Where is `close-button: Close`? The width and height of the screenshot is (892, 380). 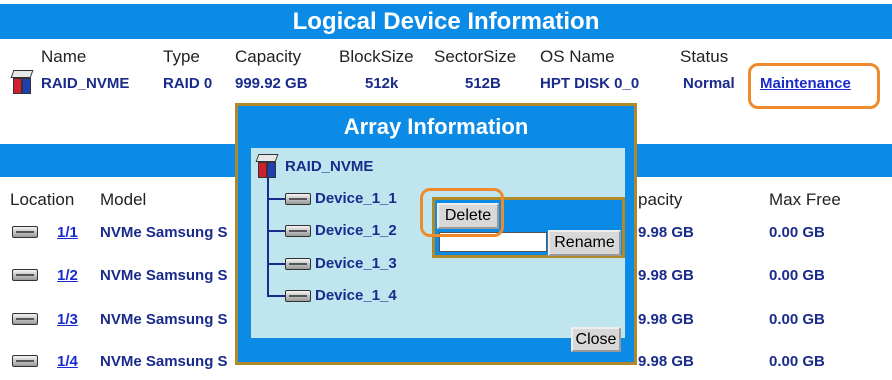
close-button: Close is located at coordinates (596, 339).